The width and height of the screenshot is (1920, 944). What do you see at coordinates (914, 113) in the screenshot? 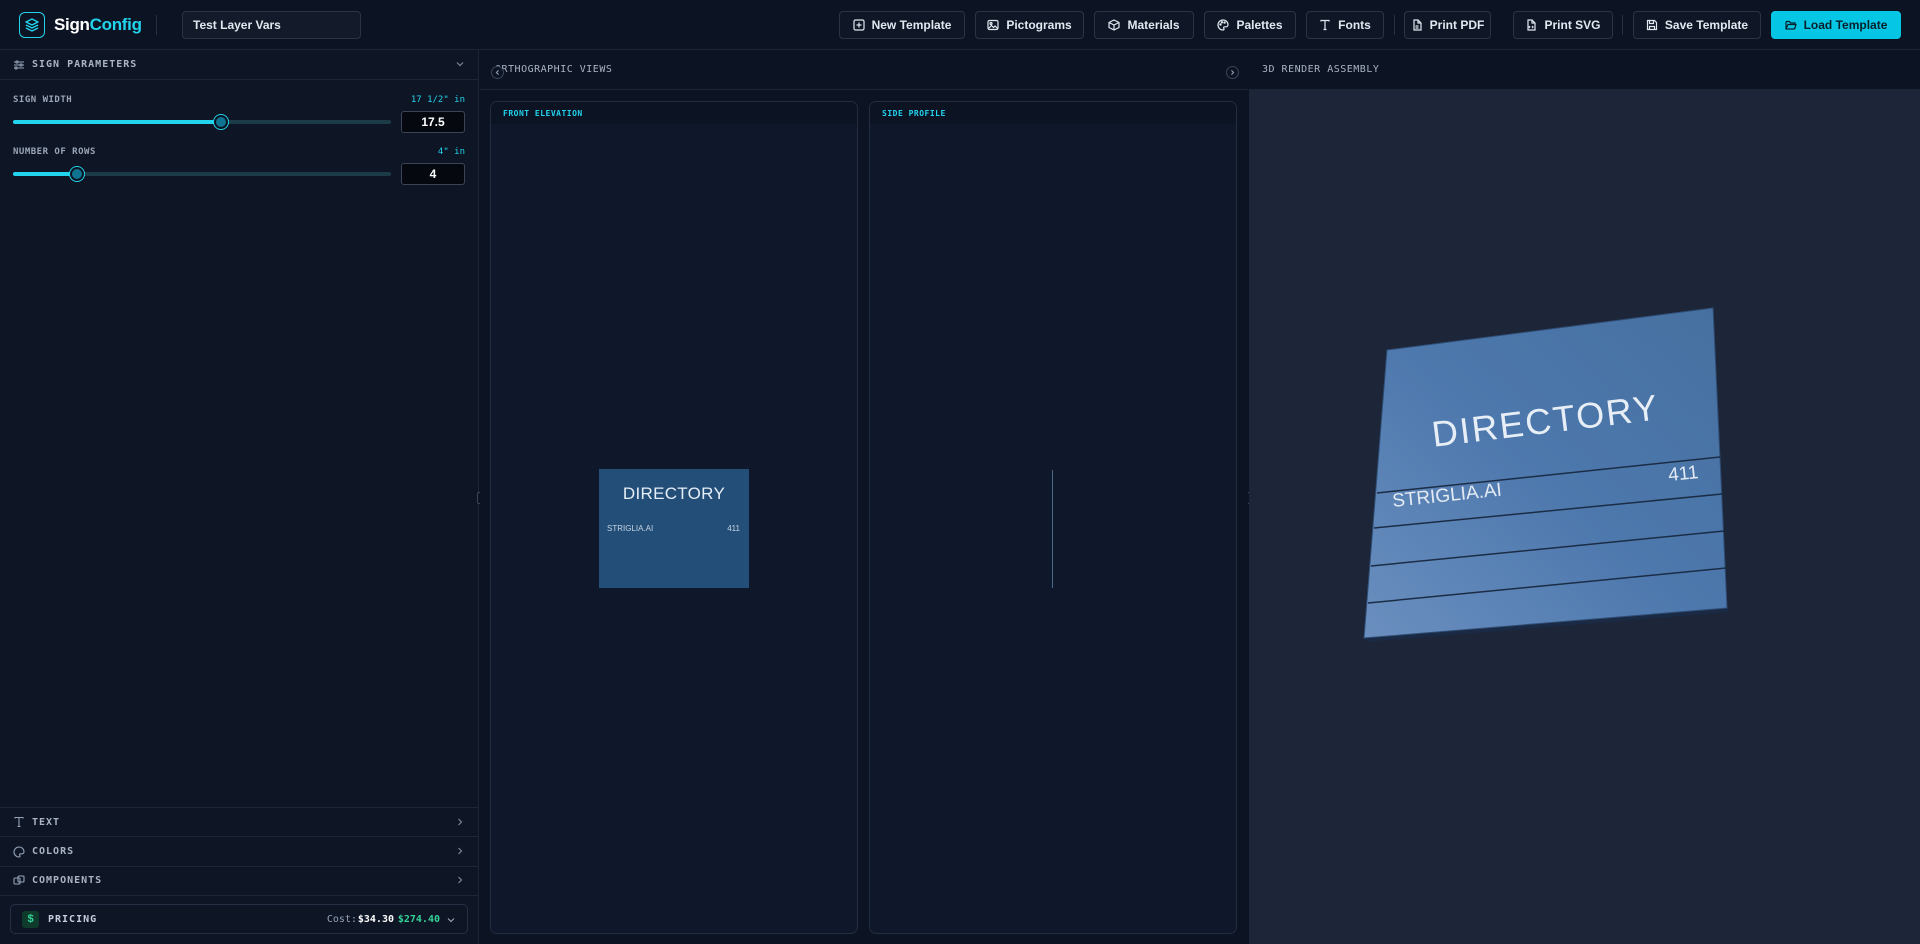
I see `side-profile-title: SIDE PROFILE` at bounding box center [914, 113].